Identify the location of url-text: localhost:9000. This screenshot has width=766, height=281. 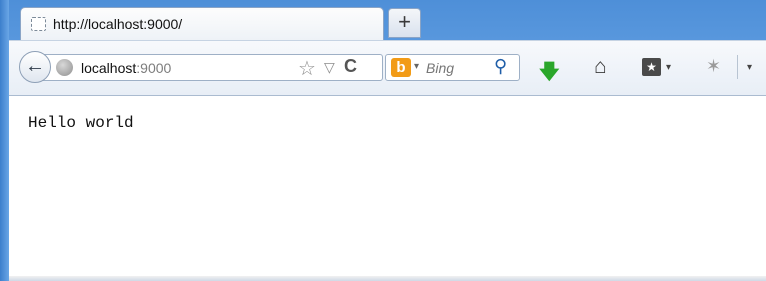
(126, 68).